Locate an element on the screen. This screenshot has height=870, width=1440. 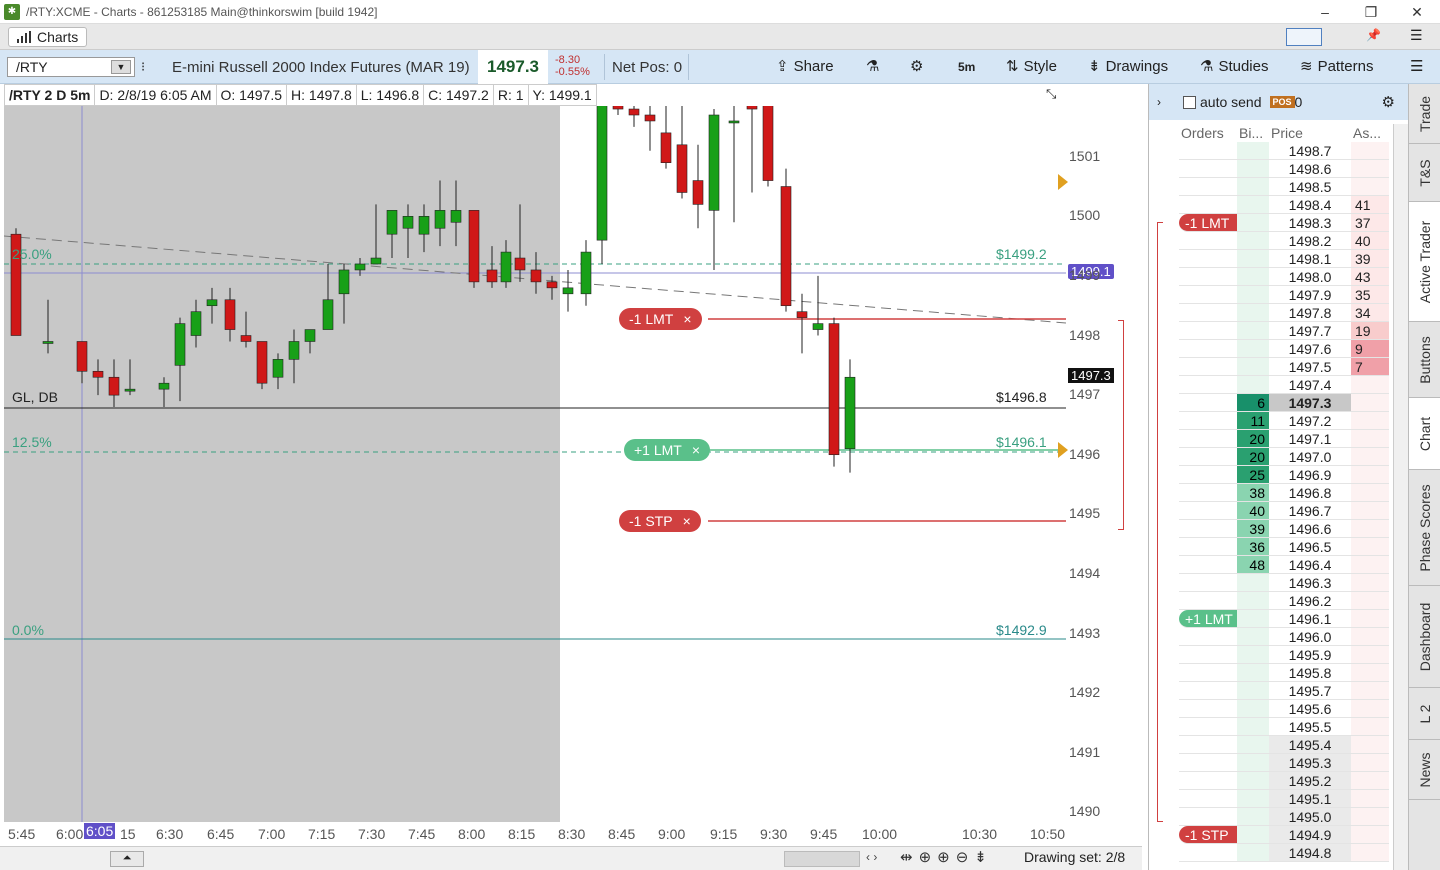
ladder-bid-cell: 25 is located at coordinates (1253, 475).